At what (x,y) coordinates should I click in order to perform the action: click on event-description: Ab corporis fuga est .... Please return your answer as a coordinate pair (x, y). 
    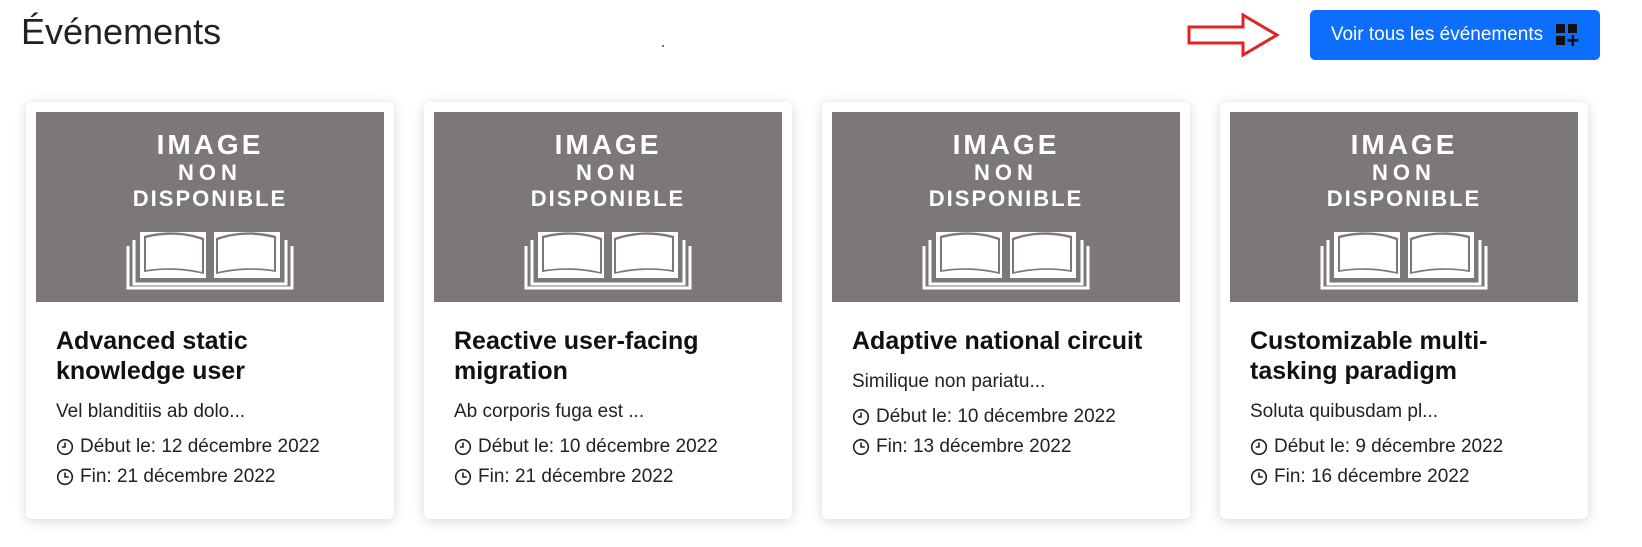
    Looking at the image, I should click on (549, 411).